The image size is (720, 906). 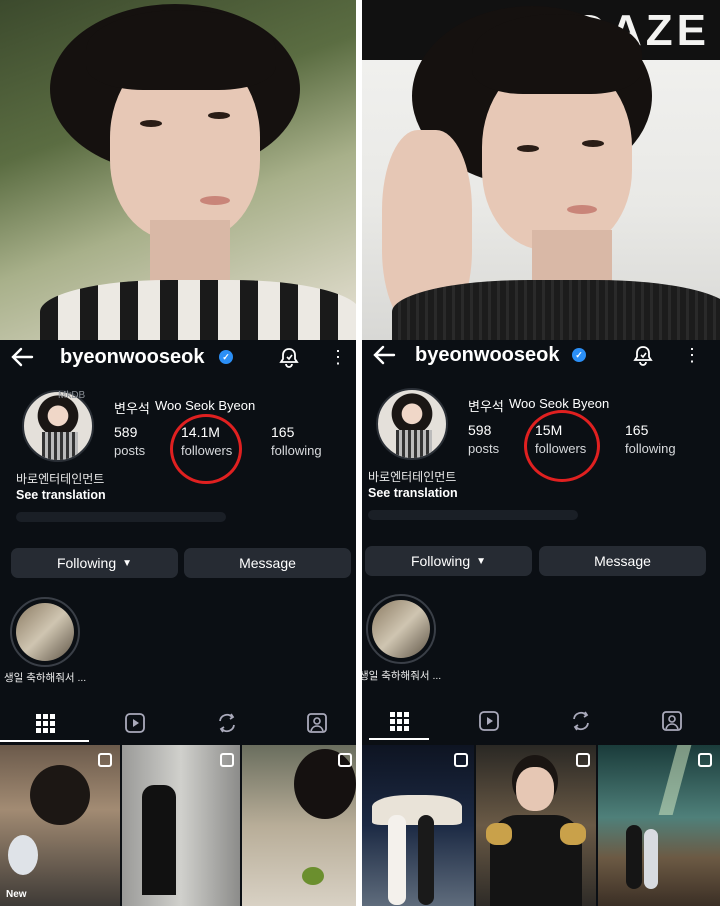 I want to click on profile-avatar, so click(x=412, y=424).